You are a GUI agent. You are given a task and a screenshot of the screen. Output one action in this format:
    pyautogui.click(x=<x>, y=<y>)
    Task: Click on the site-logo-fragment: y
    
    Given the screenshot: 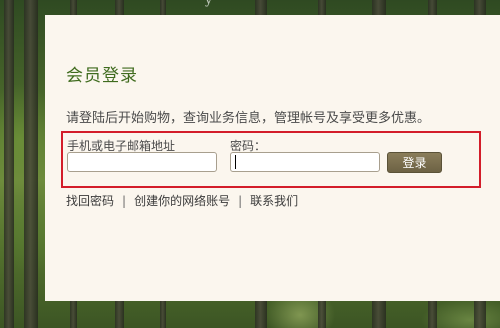 What is the action you would take?
    pyautogui.click(x=209, y=4)
    